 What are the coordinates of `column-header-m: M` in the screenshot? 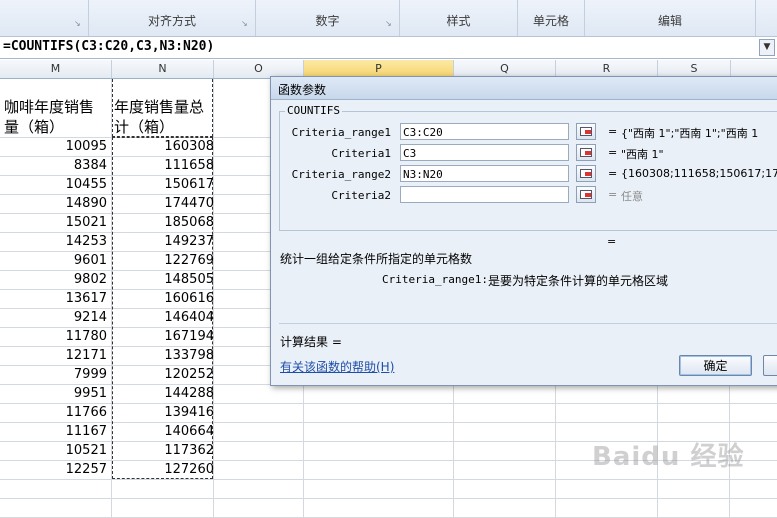 It's located at (56, 69).